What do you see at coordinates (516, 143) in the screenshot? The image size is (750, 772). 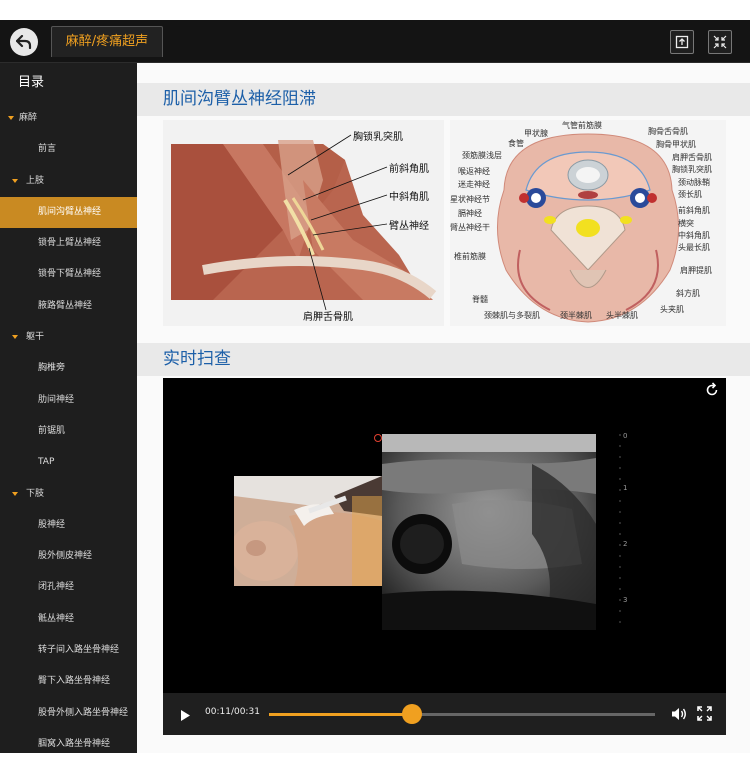 I see `label-esophagus: 食管` at bounding box center [516, 143].